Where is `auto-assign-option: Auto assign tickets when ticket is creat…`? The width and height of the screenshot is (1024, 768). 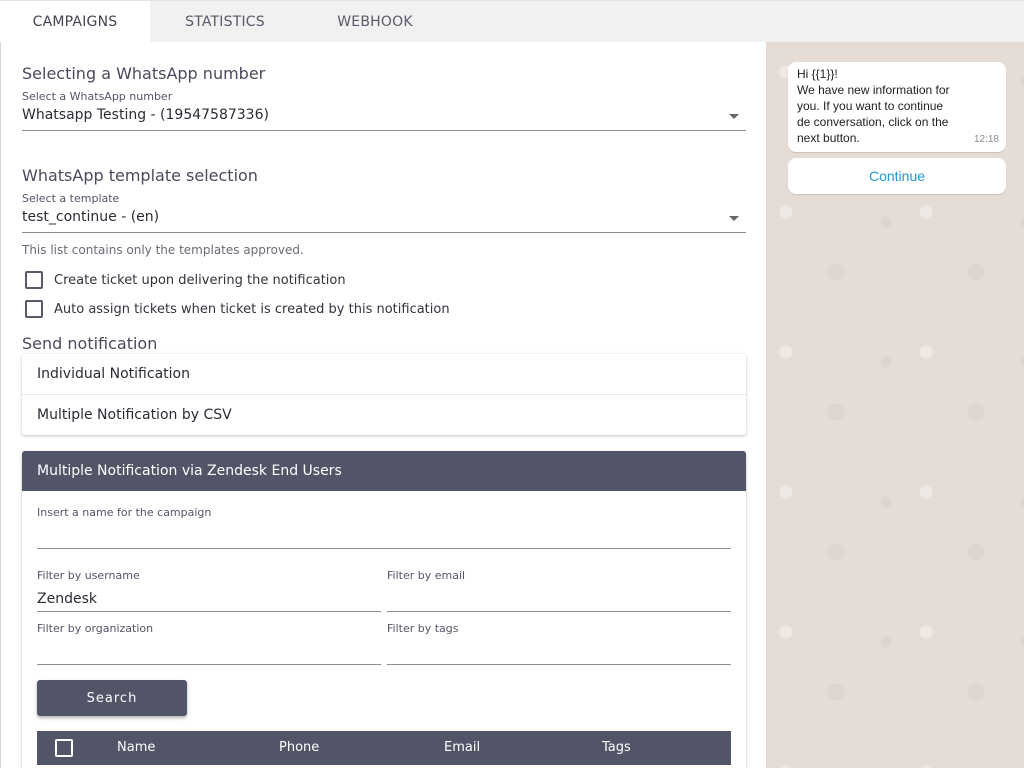
auto-assign-option: Auto assign tickets when ticket is creat… is located at coordinates (237, 309).